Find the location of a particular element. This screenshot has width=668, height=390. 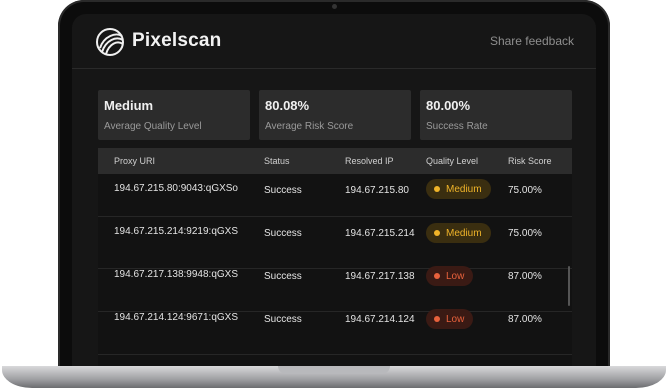

column-header-resolved-ip: Resolved IP is located at coordinates (369, 161).